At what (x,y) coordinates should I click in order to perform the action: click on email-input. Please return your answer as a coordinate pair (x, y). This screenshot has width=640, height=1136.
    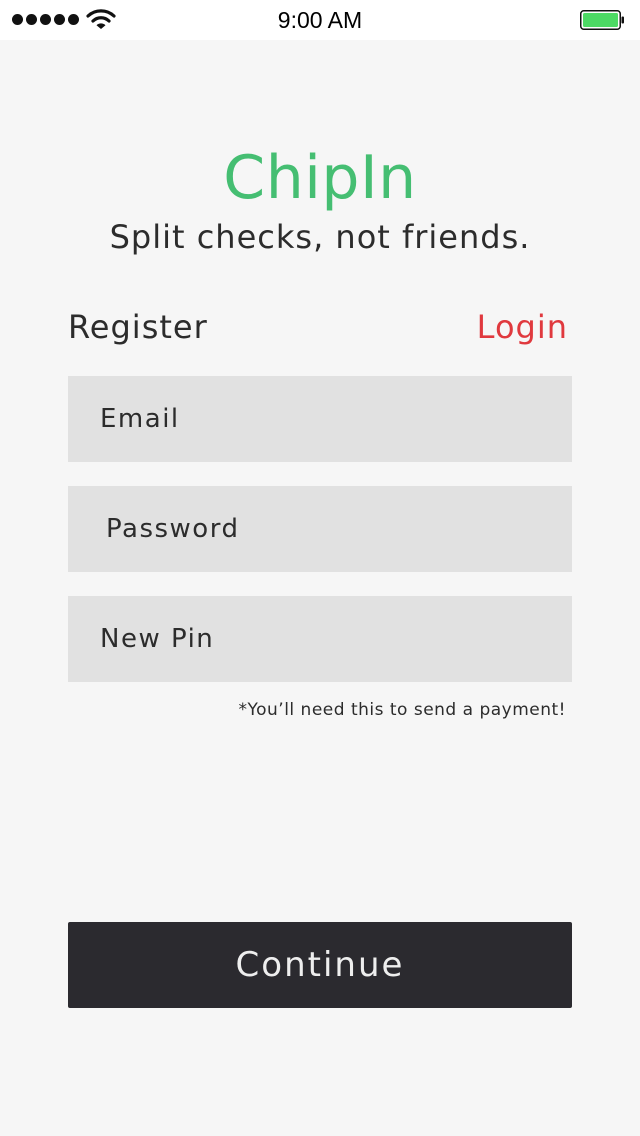
    Looking at the image, I should click on (320, 419).